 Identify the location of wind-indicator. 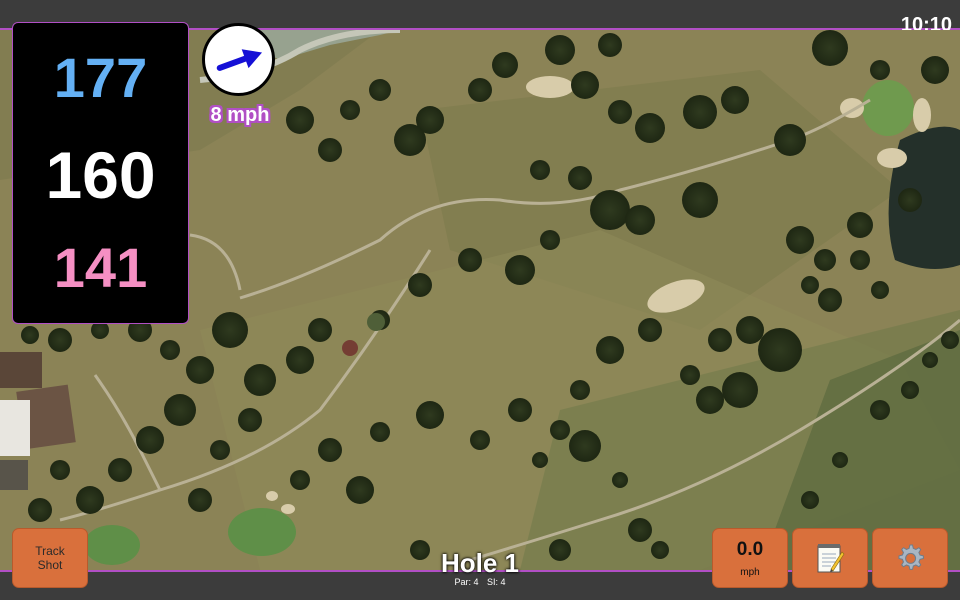
(238, 59).